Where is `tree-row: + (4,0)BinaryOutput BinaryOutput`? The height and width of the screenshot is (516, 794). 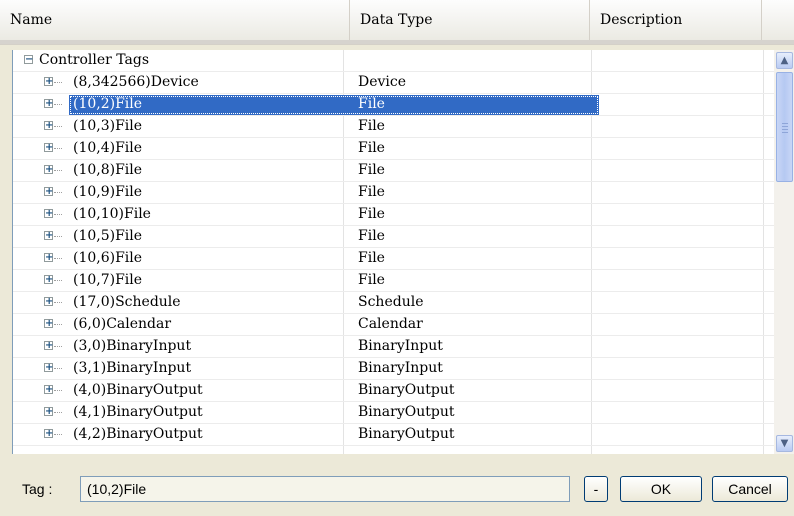
tree-row: + (4,0)BinaryOutput BinaryOutput is located at coordinates (394, 391).